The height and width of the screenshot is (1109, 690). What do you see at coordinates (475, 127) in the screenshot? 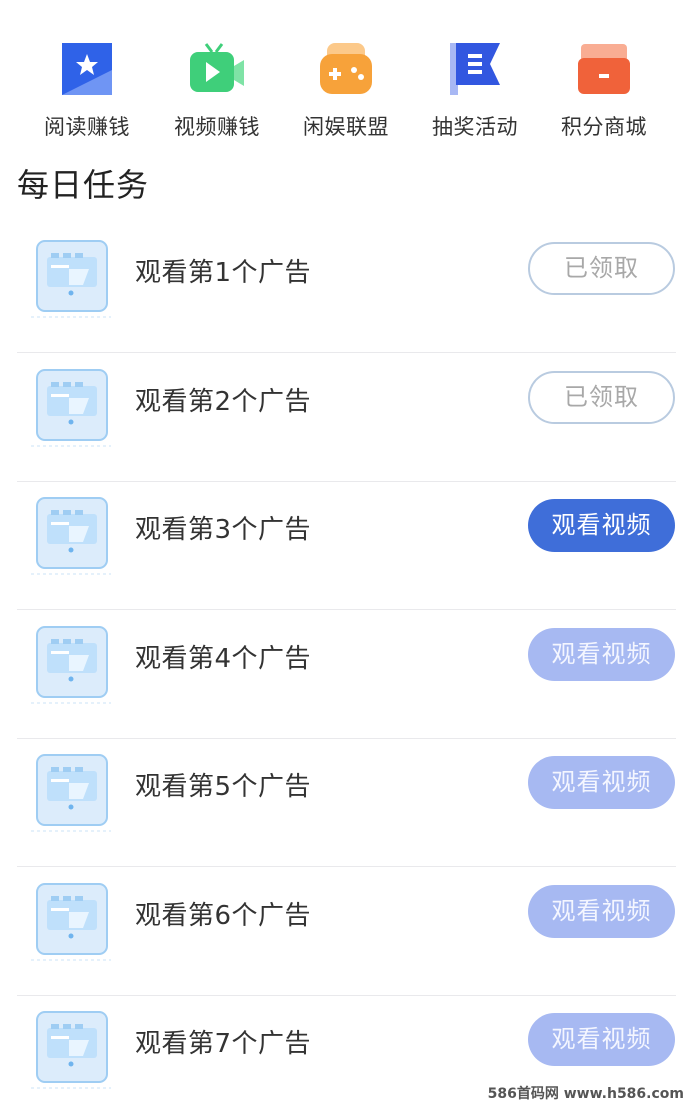
I see `shortcut-label: 抽奖活动` at bounding box center [475, 127].